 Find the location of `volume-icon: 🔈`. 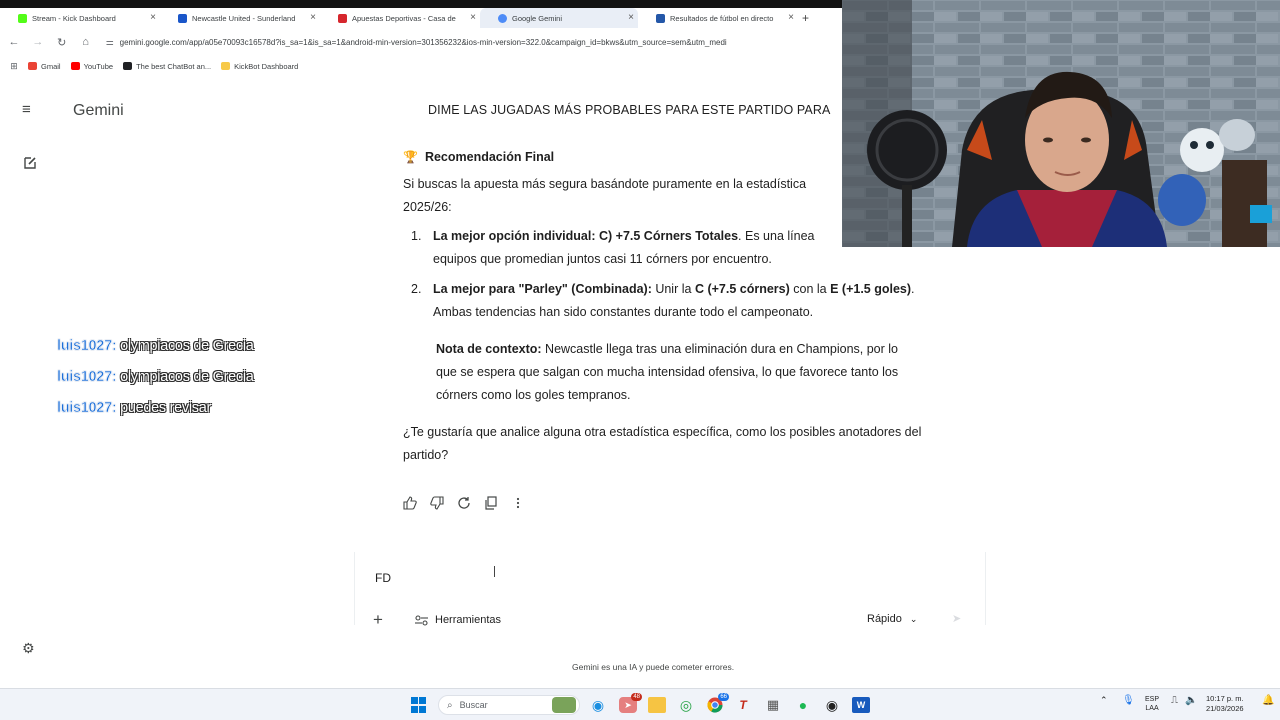

volume-icon: 🔈 is located at coordinates (1191, 700).